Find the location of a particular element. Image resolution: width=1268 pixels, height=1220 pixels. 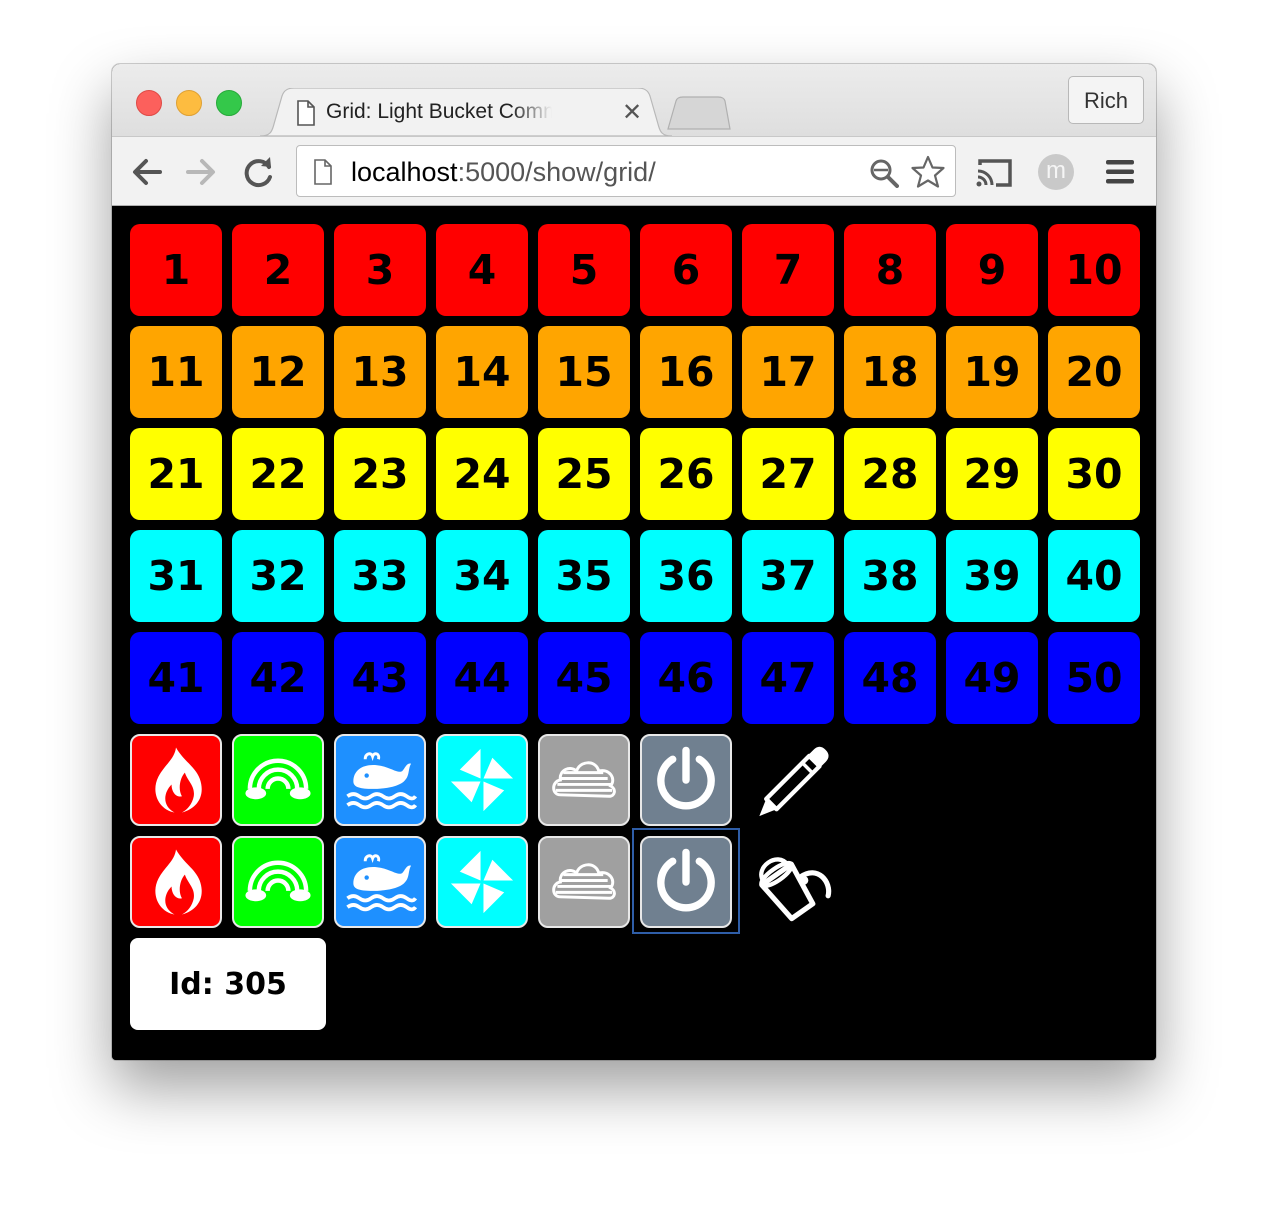

bookmark-star-icon is located at coordinates (928, 172).